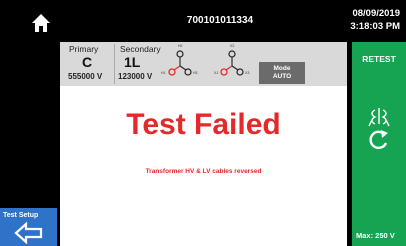  I want to click on test-setup-button: Test Setup, so click(28, 227).